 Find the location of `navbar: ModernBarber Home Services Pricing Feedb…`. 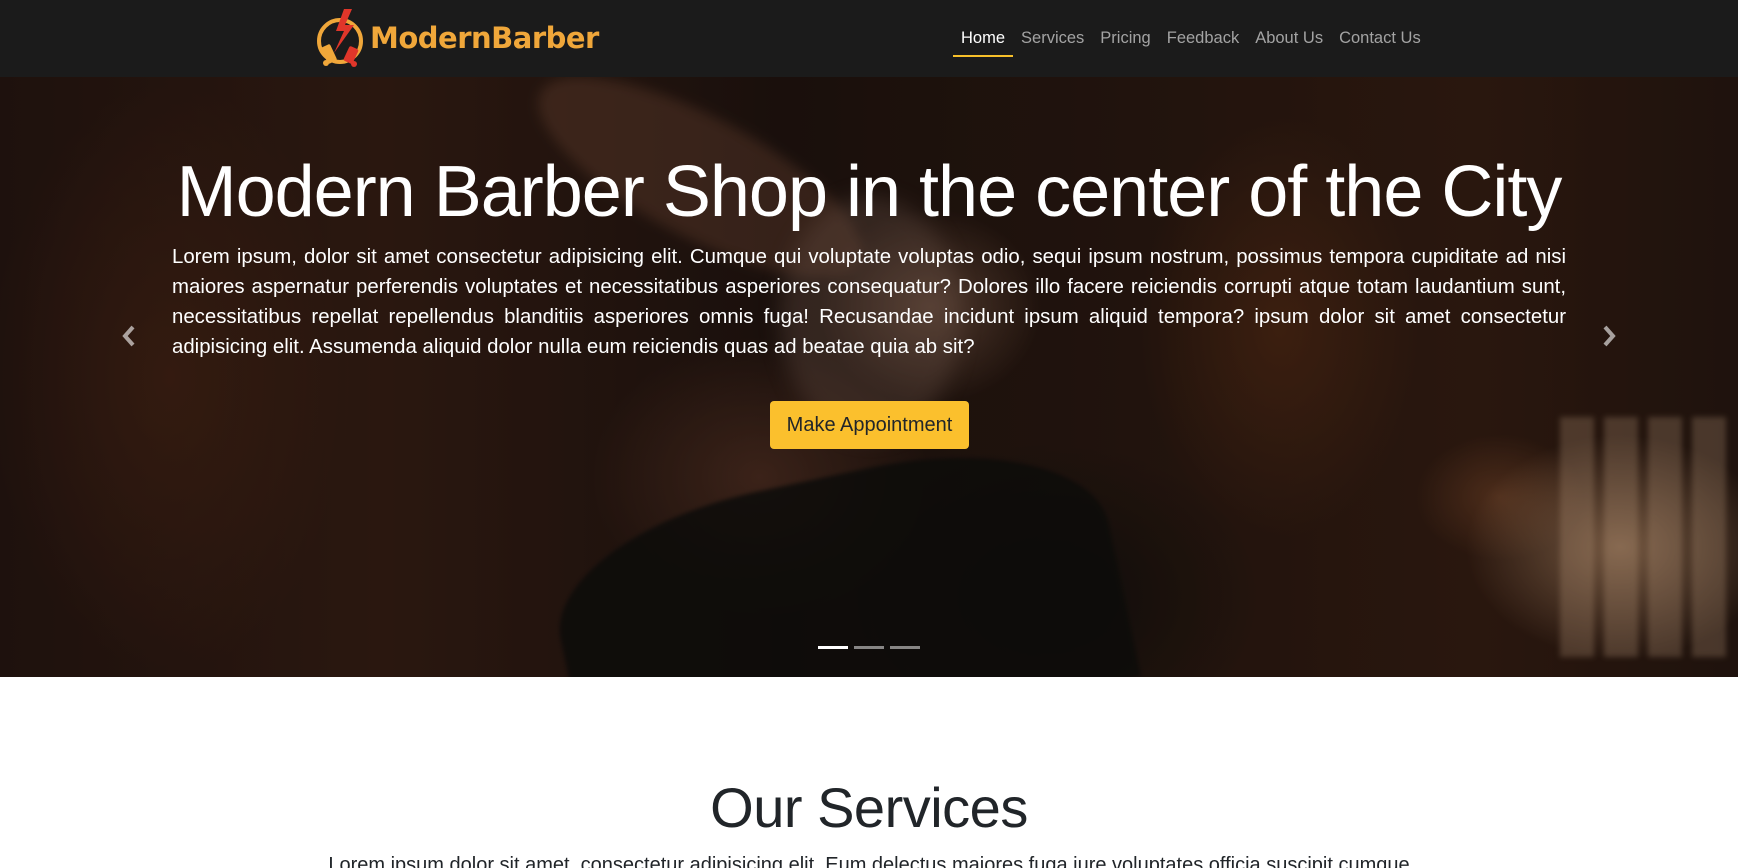

navbar: ModernBarber Home Services Pricing Feedb… is located at coordinates (869, 38).